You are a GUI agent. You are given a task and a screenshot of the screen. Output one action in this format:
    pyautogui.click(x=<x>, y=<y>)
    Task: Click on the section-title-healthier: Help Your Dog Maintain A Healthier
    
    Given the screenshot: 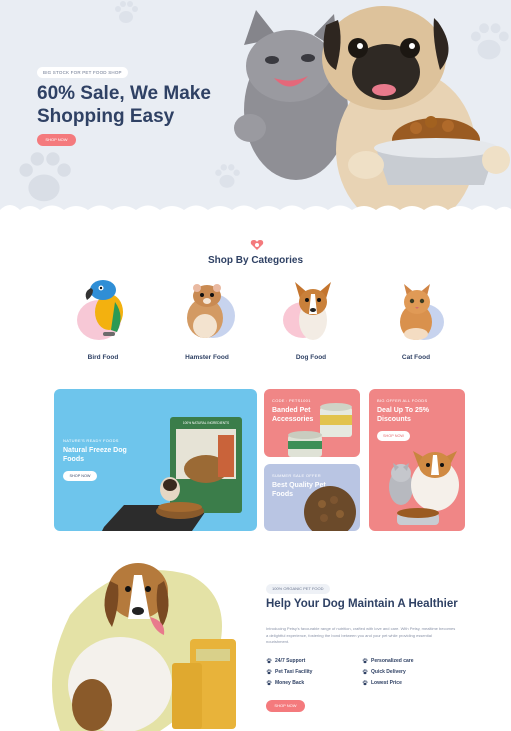 What is the action you would take?
    pyautogui.click(x=362, y=604)
    